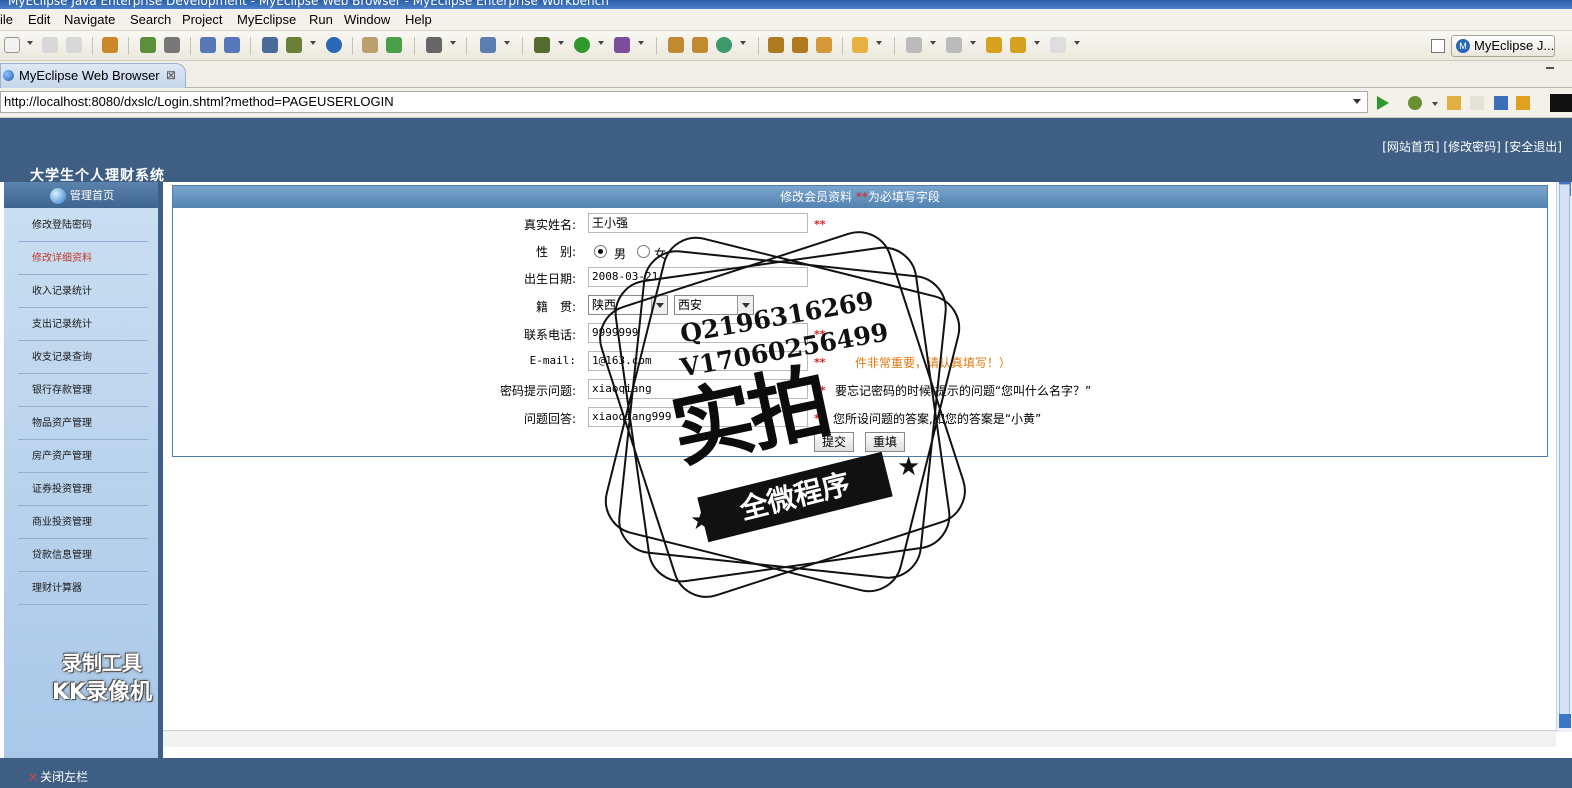 The height and width of the screenshot is (788, 1572). I want to click on deploy-icon, so click(270, 45).